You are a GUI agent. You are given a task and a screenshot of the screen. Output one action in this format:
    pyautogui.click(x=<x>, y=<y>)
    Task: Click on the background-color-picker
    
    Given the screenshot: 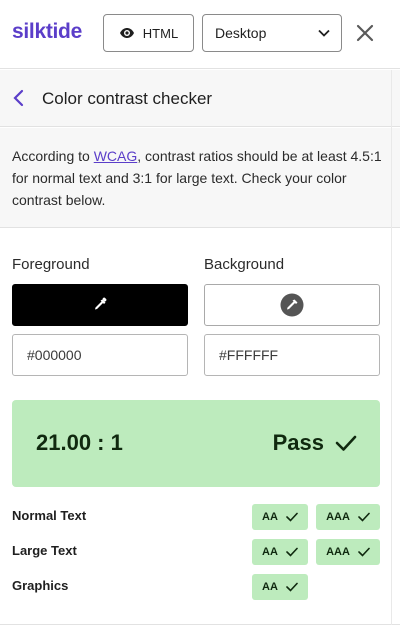 What is the action you would take?
    pyautogui.click(x=292, y=305)
    